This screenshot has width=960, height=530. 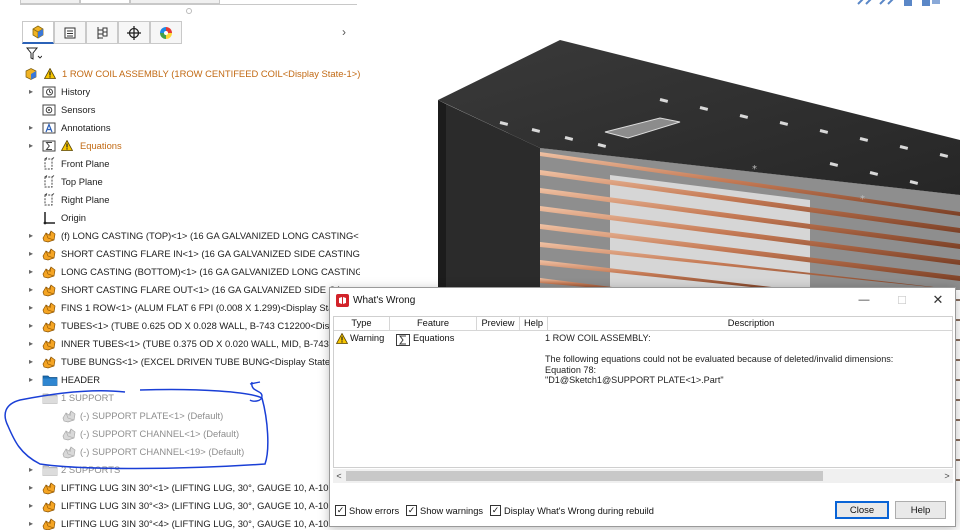 I want to click on tree-item: Top Plane, so click(x=180, y=182).